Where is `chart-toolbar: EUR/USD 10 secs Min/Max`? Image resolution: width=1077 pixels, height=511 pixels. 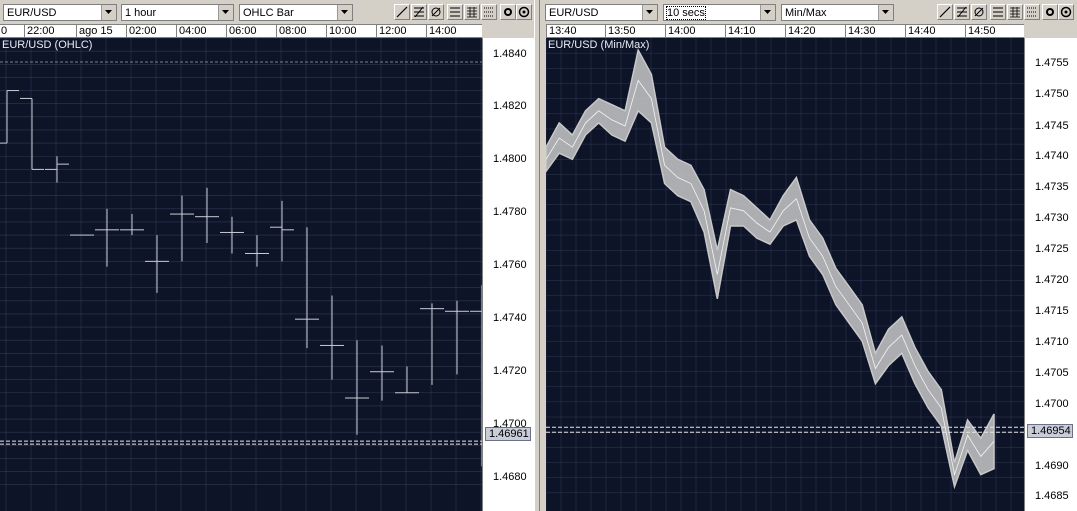
chart-toolbar: EUR/USD 10 secs Min/Max is located at coordinates (808, 12).